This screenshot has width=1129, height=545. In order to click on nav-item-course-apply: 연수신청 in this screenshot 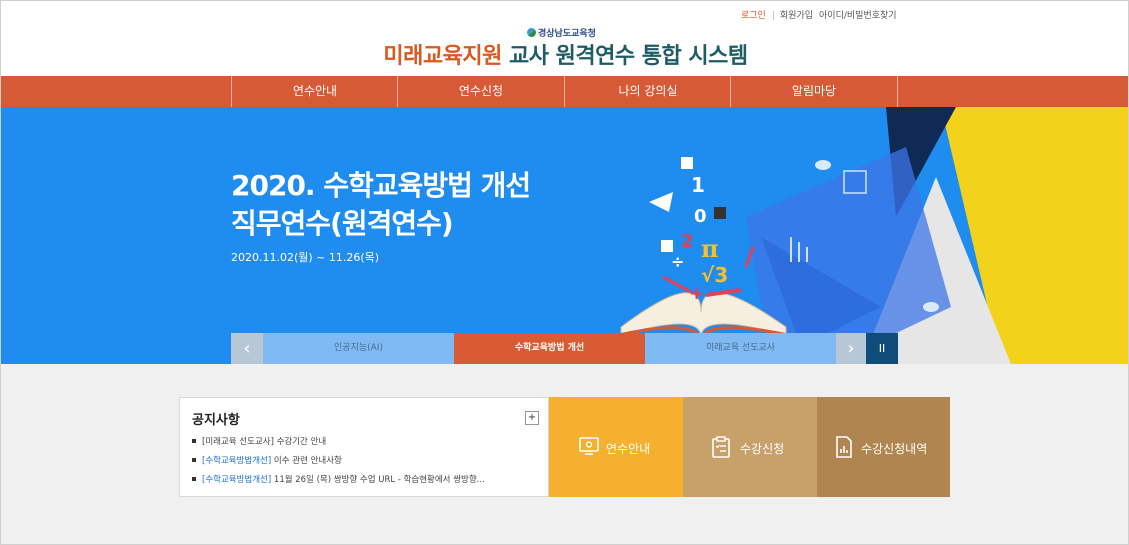, I will do `click(480, 91)`.